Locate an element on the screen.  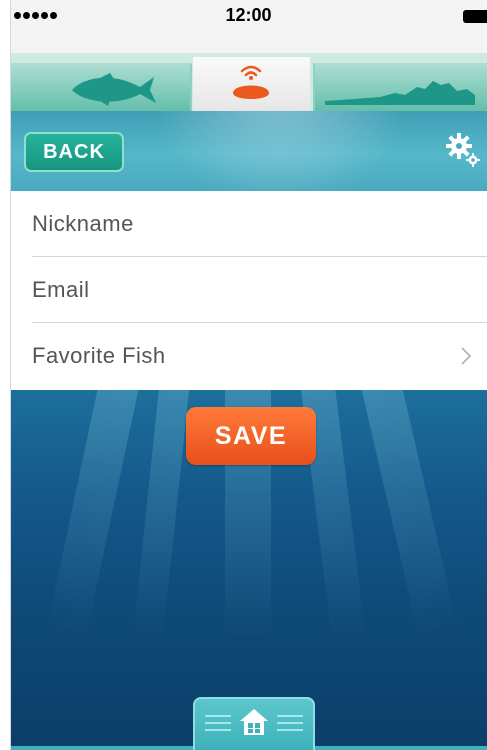
sonar-device-icon is located at coordinates (251, 82).